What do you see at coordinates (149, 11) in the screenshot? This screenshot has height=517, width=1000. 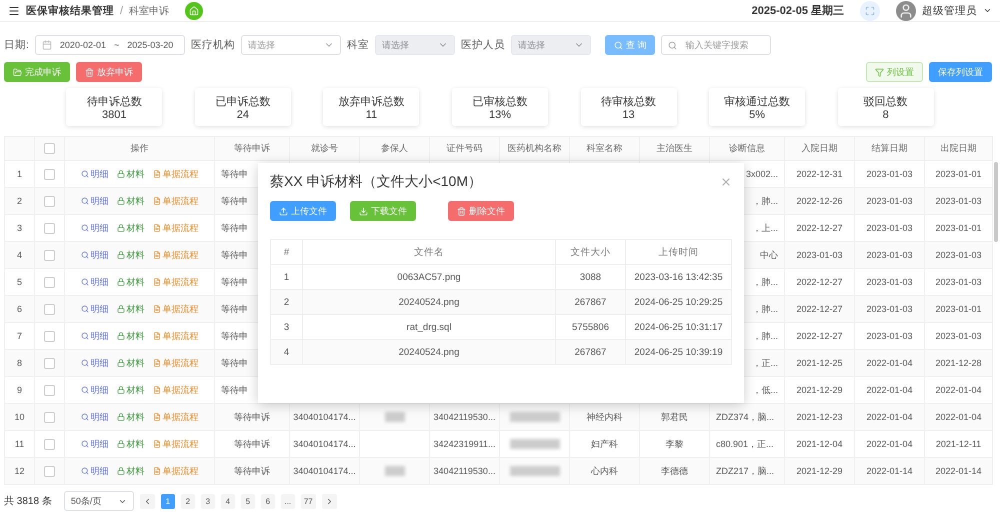 I see `breadcrumb-item: 科室申诉` at bounding box center [149, 11].